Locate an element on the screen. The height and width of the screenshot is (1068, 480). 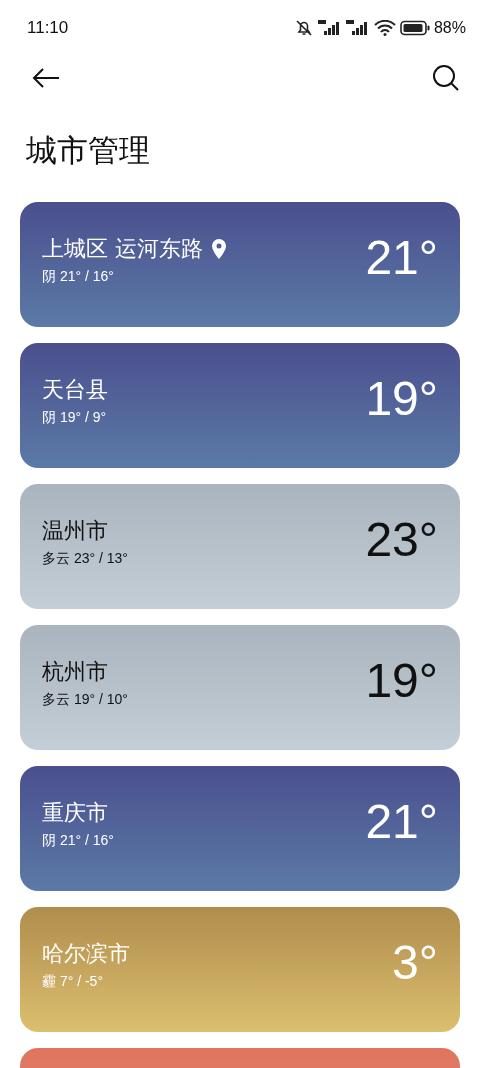
city-name: 温州市 is located at coordinates (75, 530).